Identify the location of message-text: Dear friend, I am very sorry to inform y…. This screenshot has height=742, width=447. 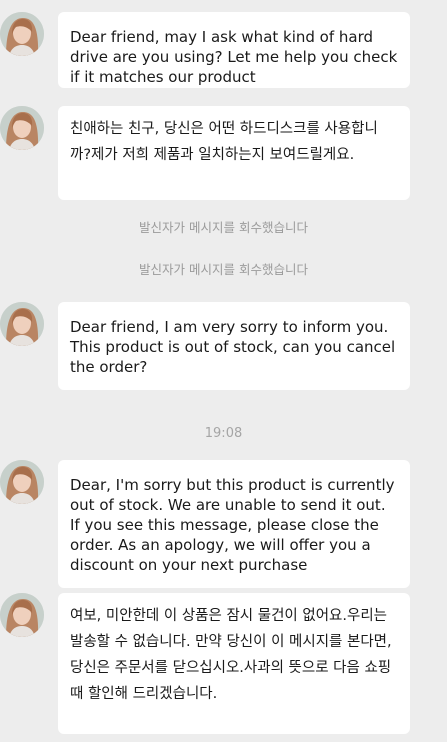
(233, 347).